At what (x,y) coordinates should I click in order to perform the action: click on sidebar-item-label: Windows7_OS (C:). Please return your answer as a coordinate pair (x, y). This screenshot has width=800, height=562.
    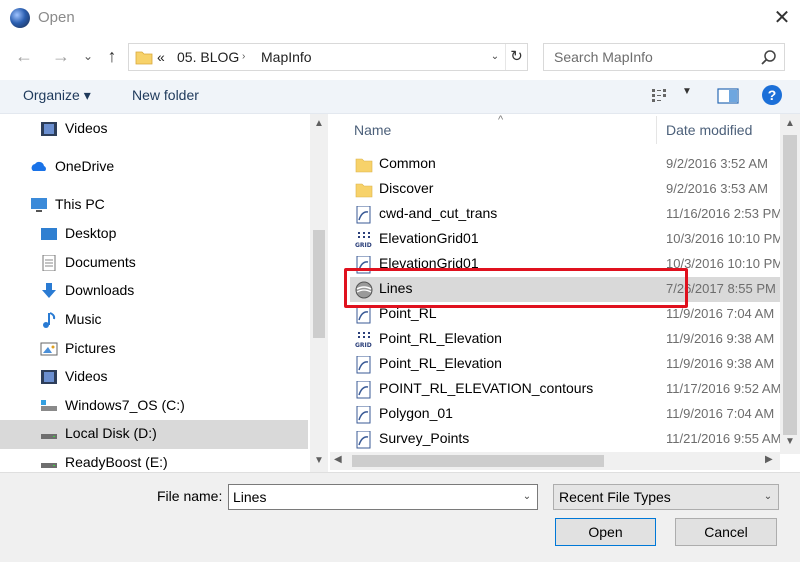
    Looking at the image, I should click on (125, 405).